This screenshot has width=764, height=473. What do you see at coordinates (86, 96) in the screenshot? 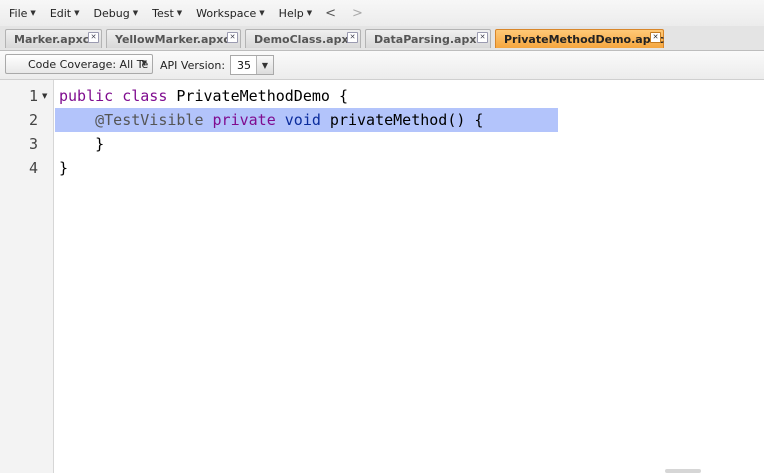
I see `code-token: public` at bounding box center [86, 96].